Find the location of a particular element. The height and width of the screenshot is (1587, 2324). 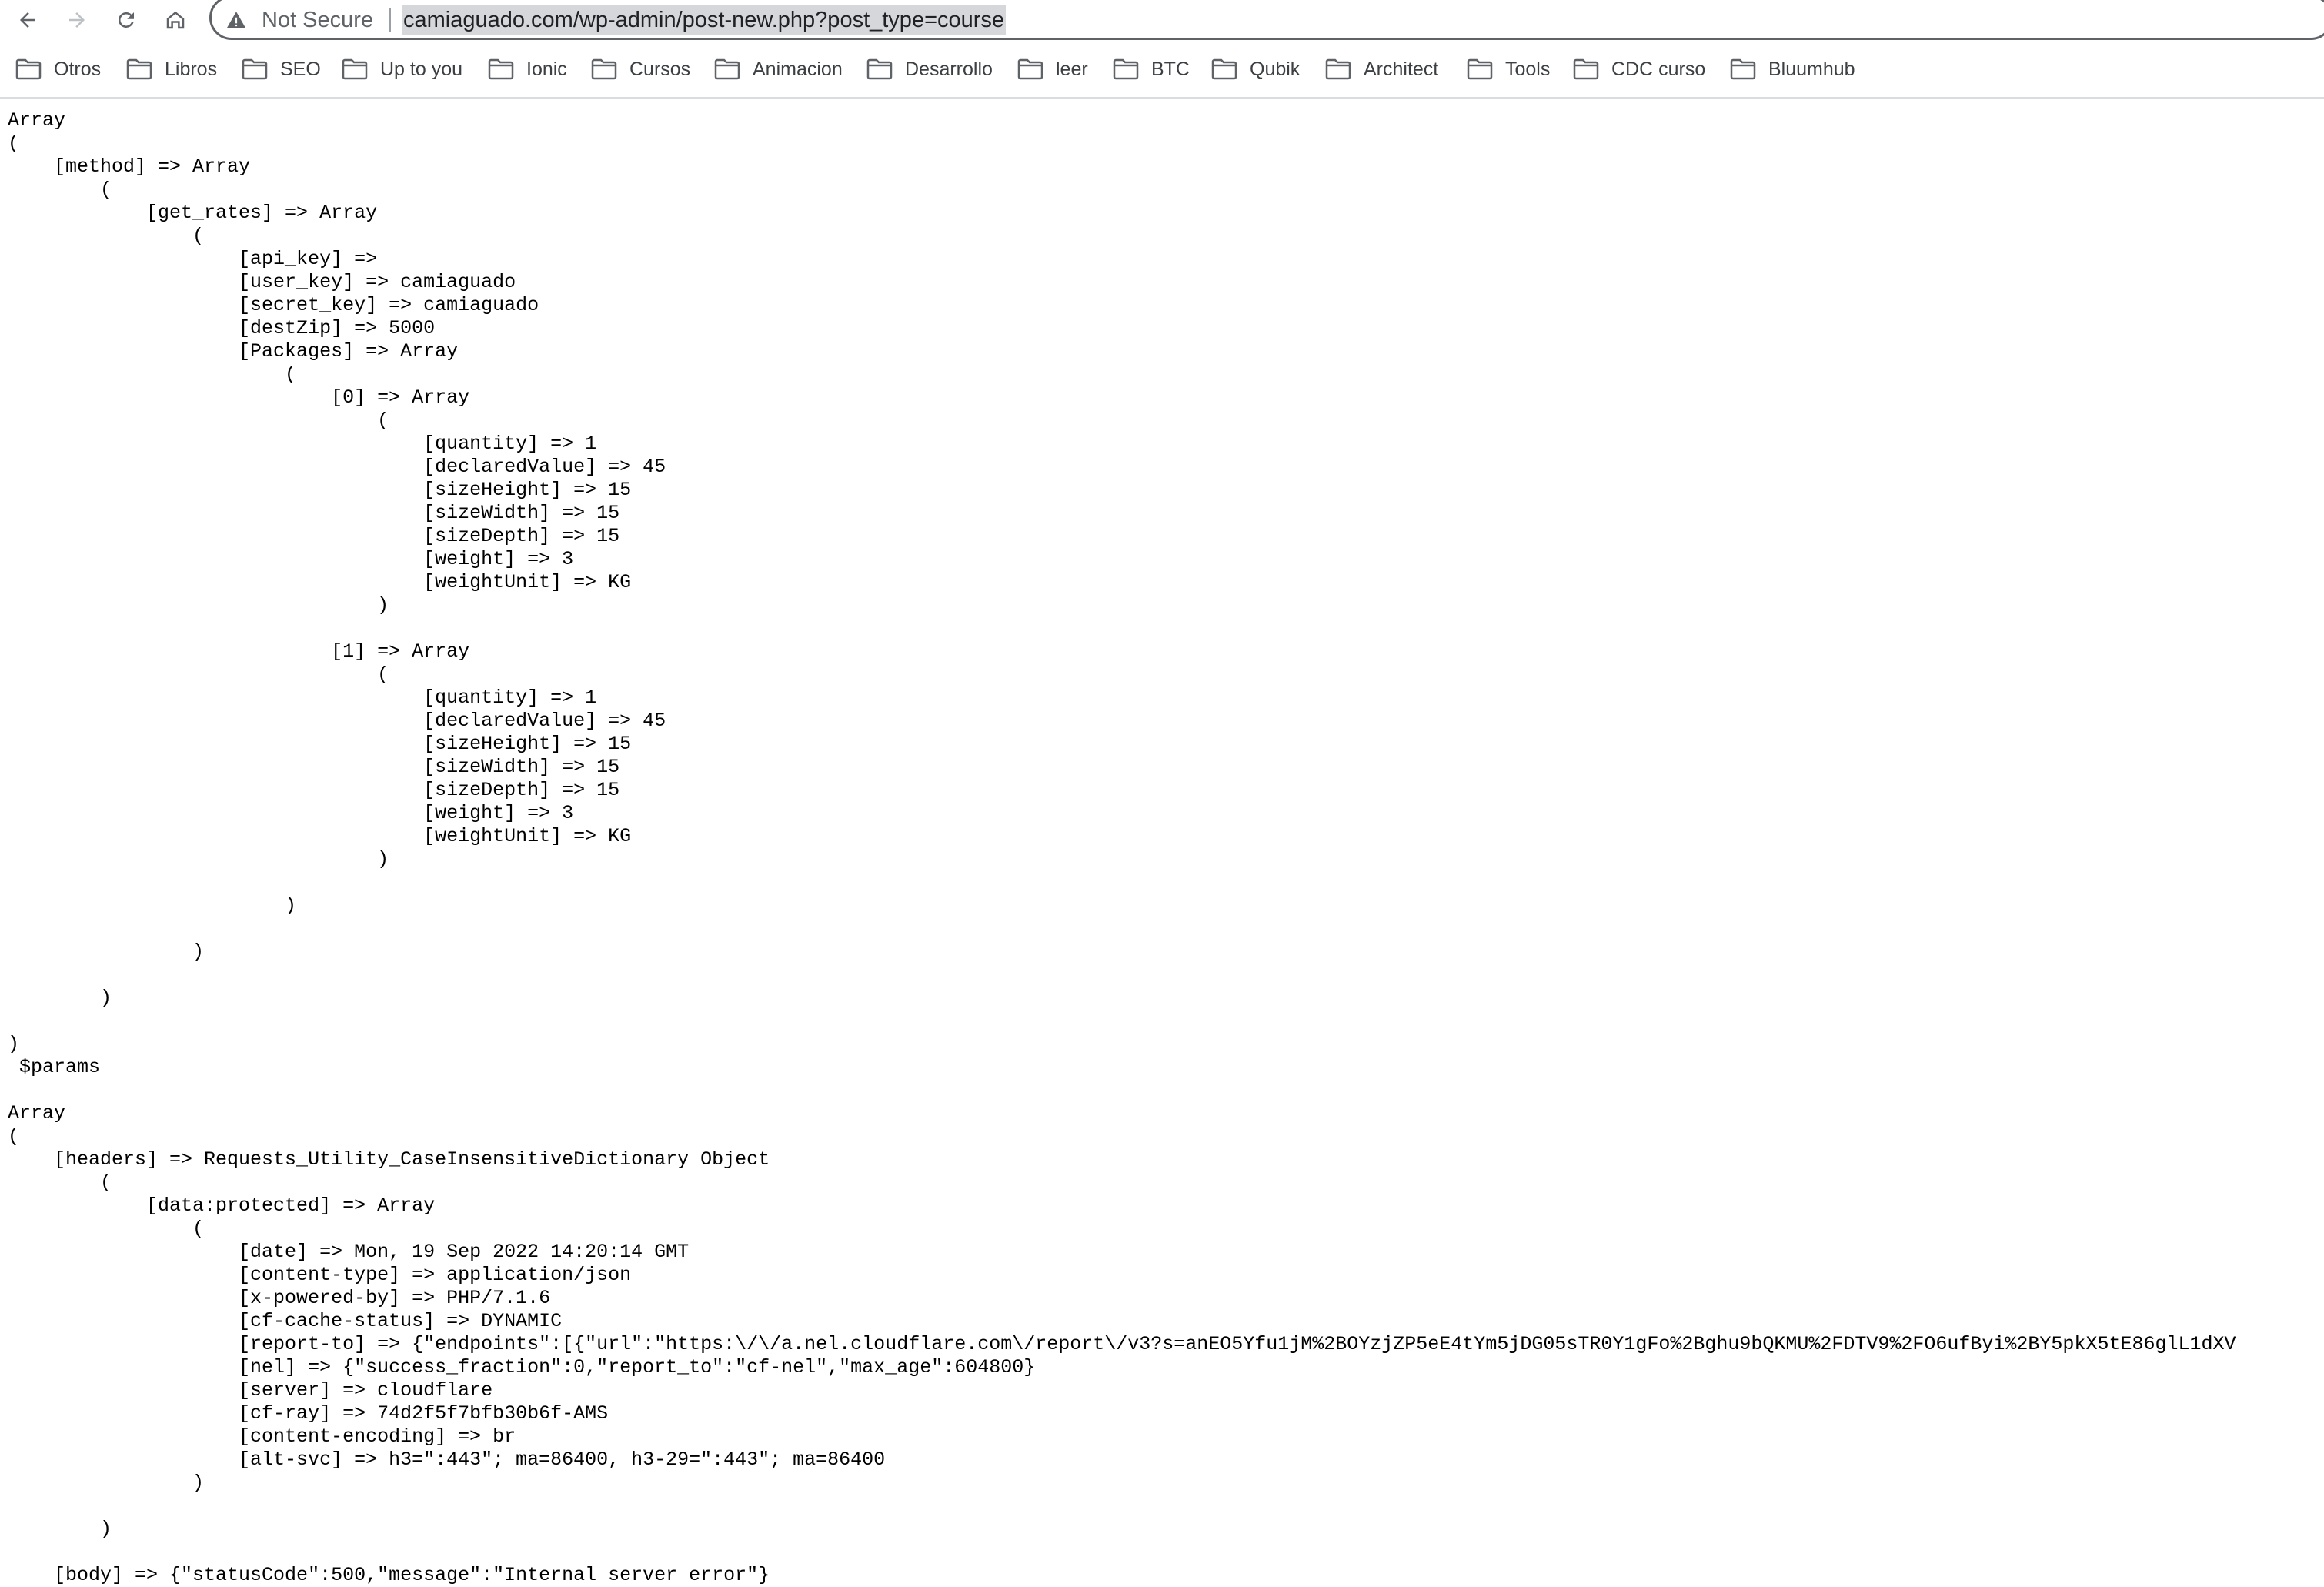

security-status-label: Not Secure is located at coordinates (317, 20).